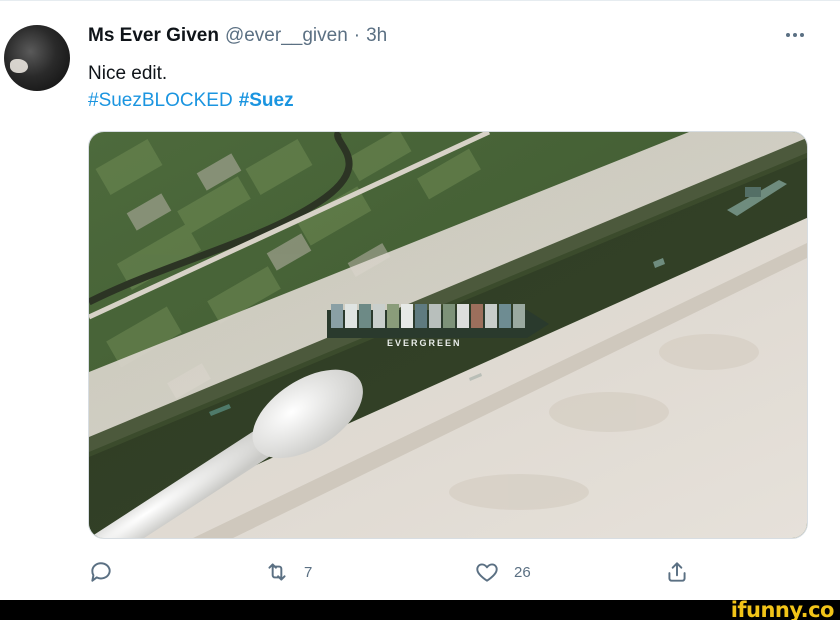  Describe the element at coordinates (288, 572) in the screenshot. I see `retweet-button: 7` at that location.